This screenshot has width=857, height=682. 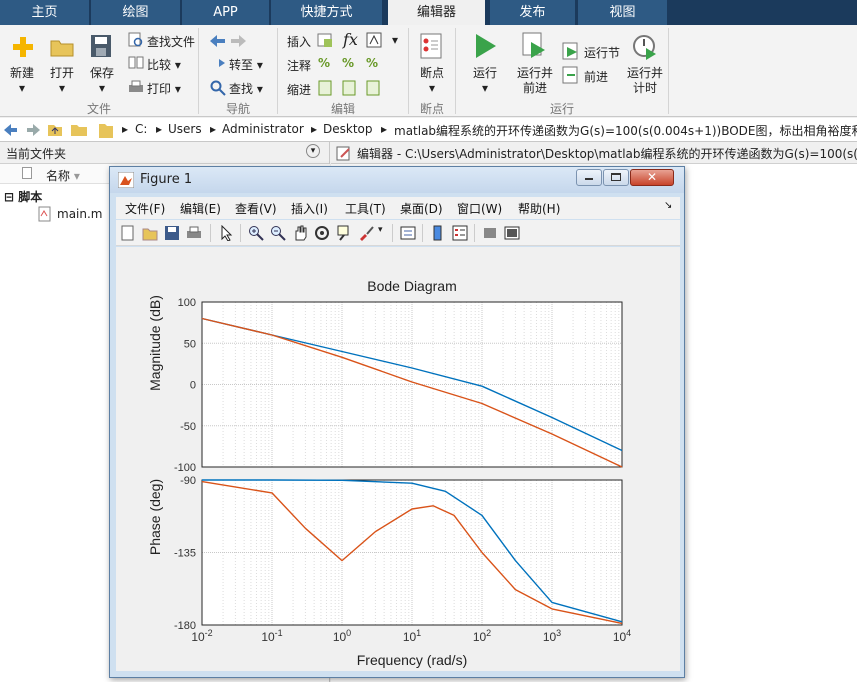 What do you see at coordinates (313, 151) in the screenshot?
I see `pane-menu-icon: ▾` at bounding box center [313, 151].